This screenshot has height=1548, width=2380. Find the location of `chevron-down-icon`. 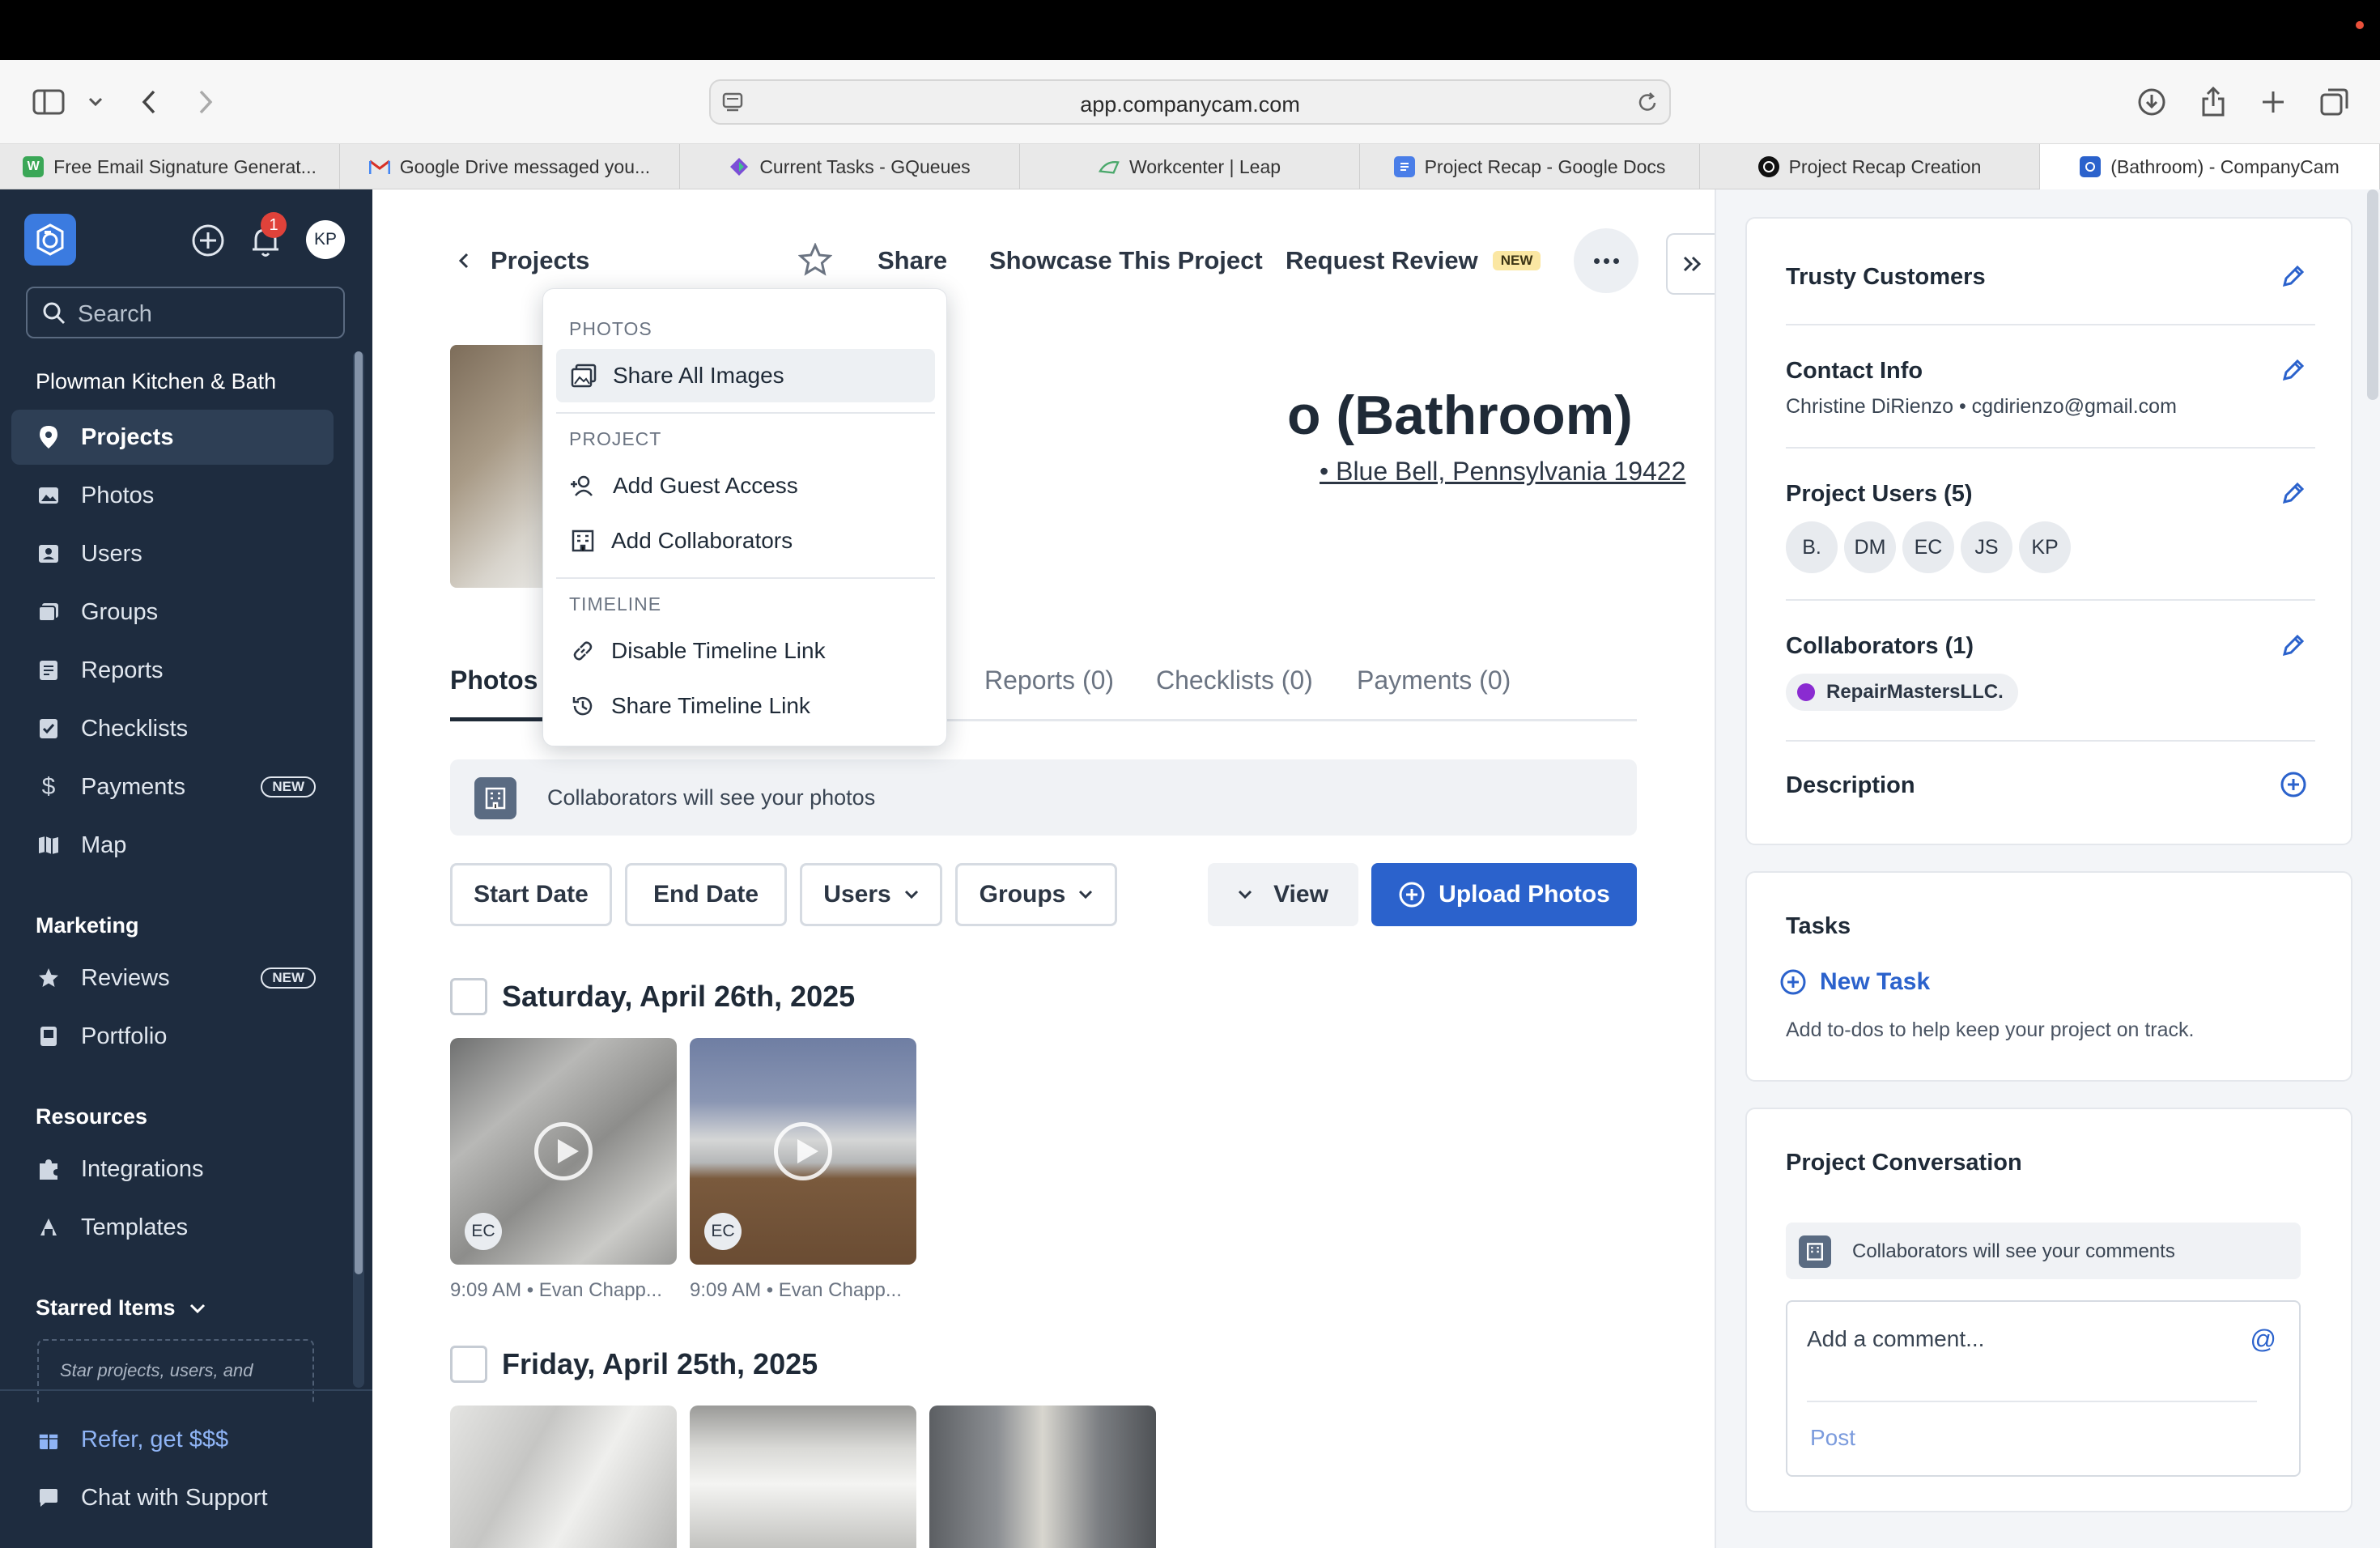

chevron-down-icon is located at coordinates (95, 102).